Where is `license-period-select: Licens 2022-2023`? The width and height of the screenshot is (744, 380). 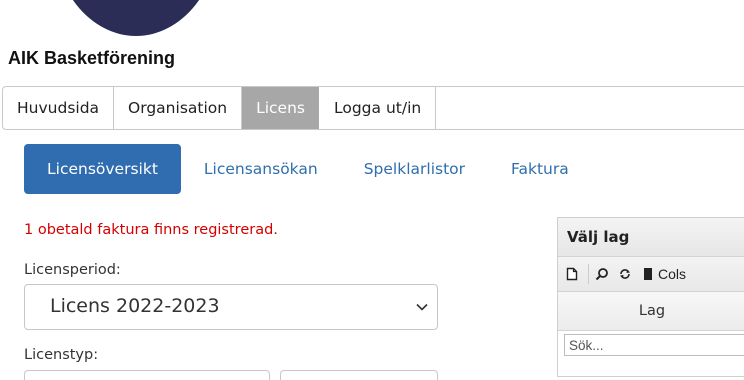 license-period-select: Licens 2022-2023 is located at coordinates (231, 307).